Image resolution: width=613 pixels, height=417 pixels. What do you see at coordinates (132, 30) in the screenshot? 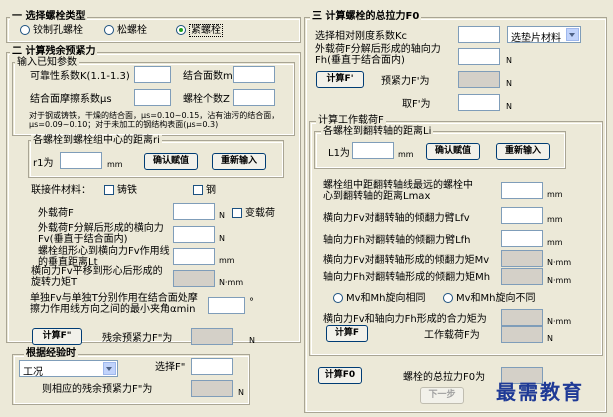
I see `radio-loose-bolt-label: 松螺栓` at bounding box center [132, 30].